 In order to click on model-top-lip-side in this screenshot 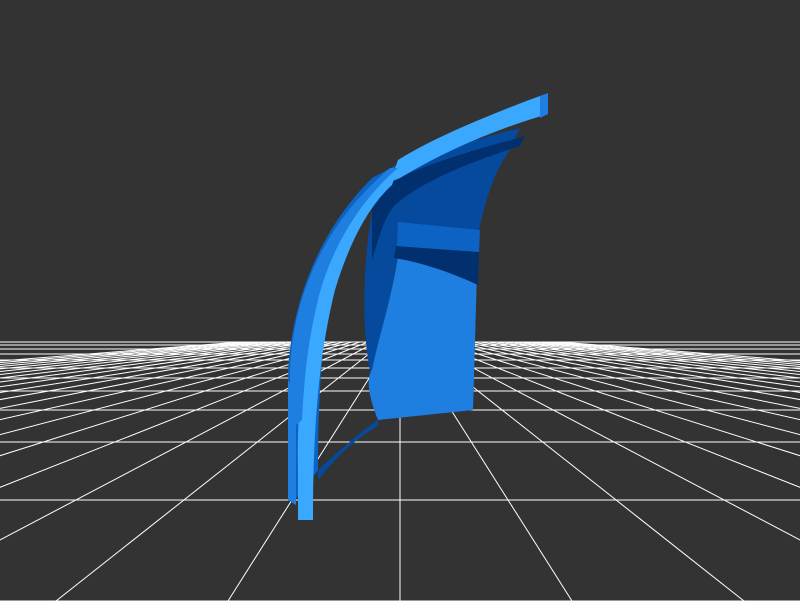, I will do `click(544, 105)`.